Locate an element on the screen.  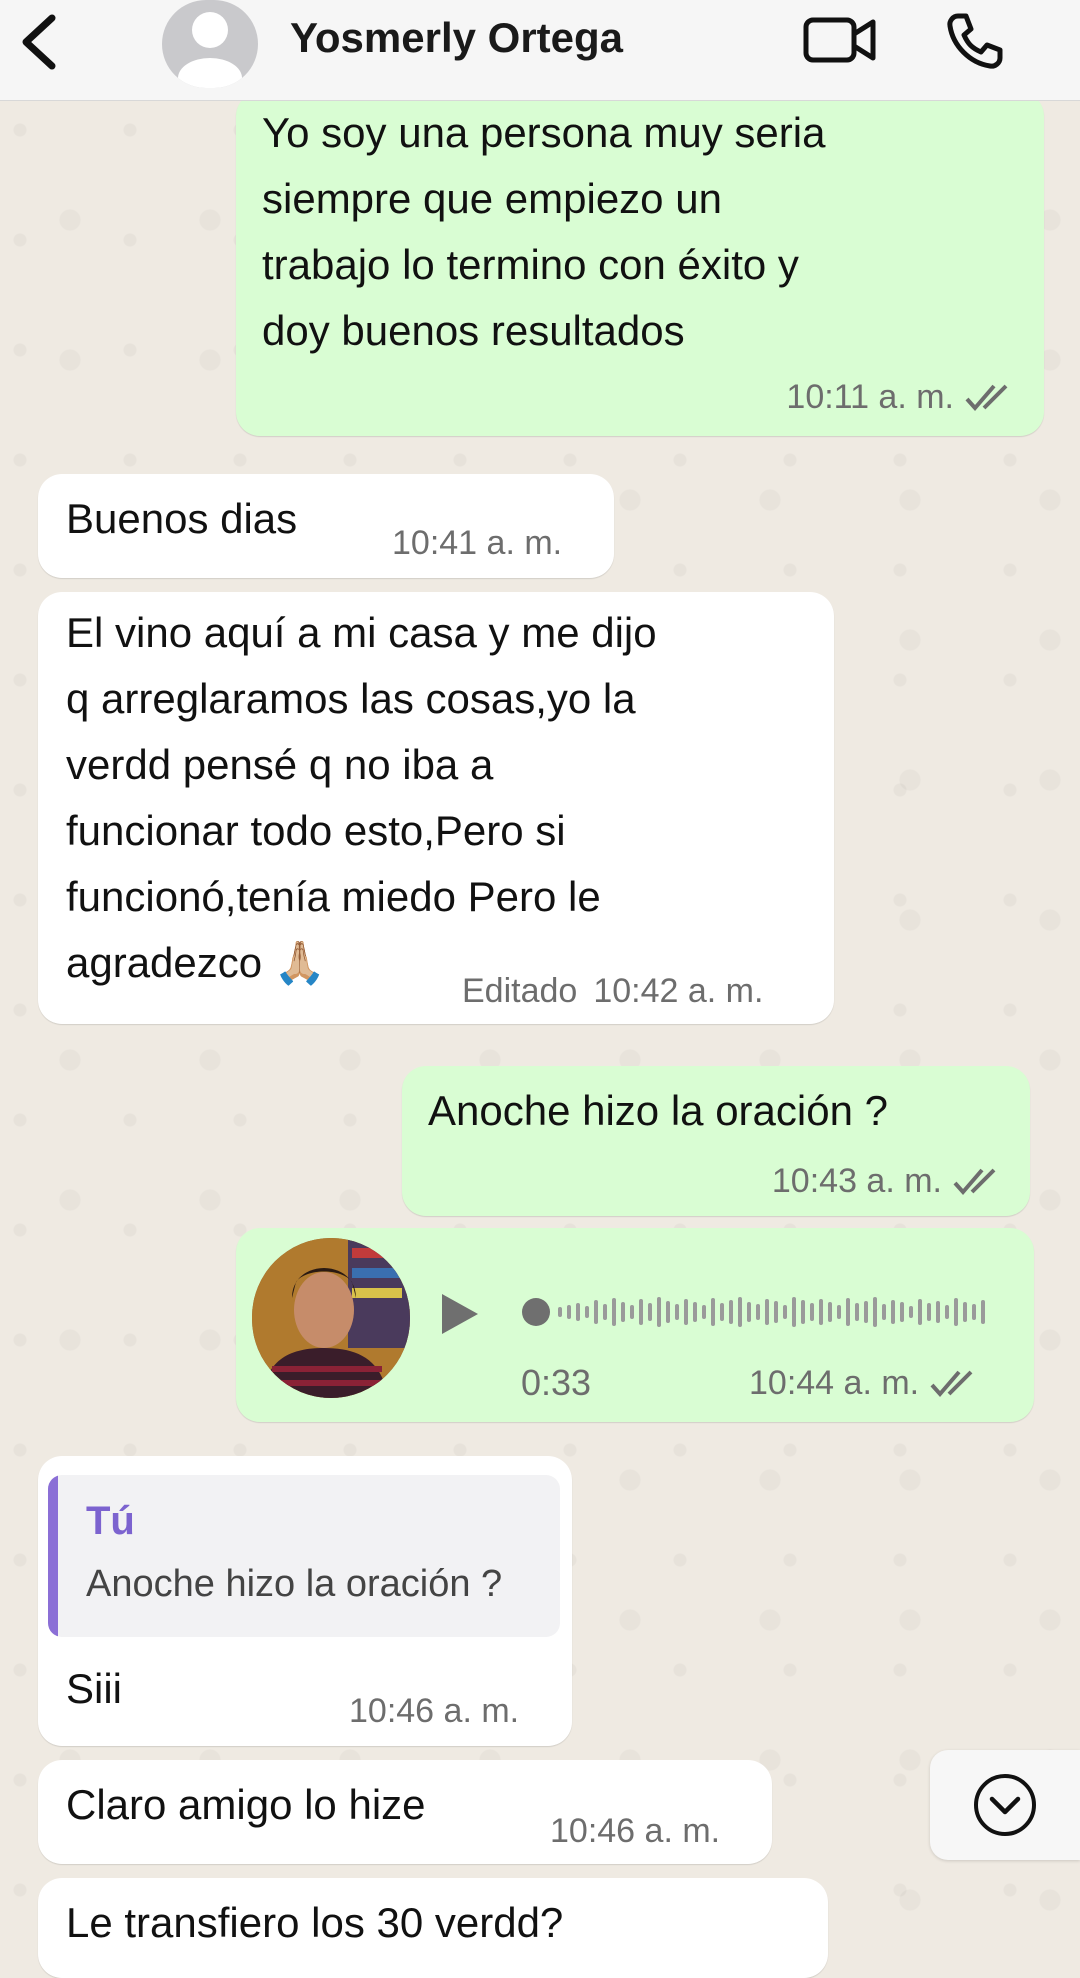
contact-name: Yosmerly Ortega is located at coordinates (456, 38).